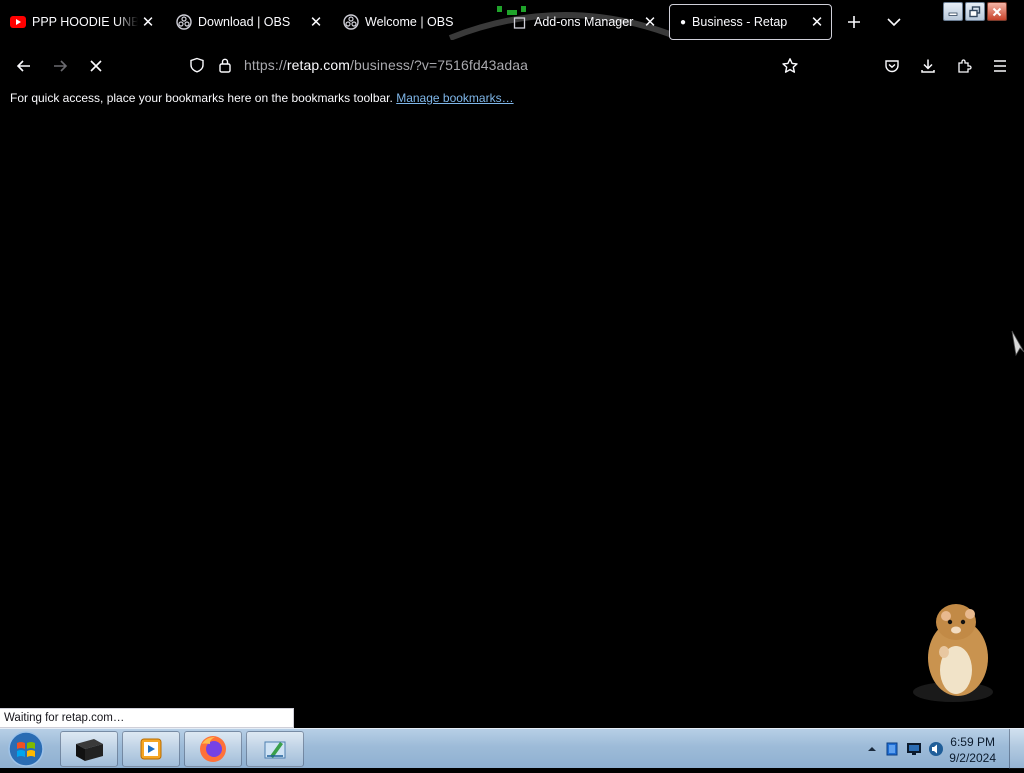 The image size is (1024, 773). I want to click on downloads-button, so click(928, 66).